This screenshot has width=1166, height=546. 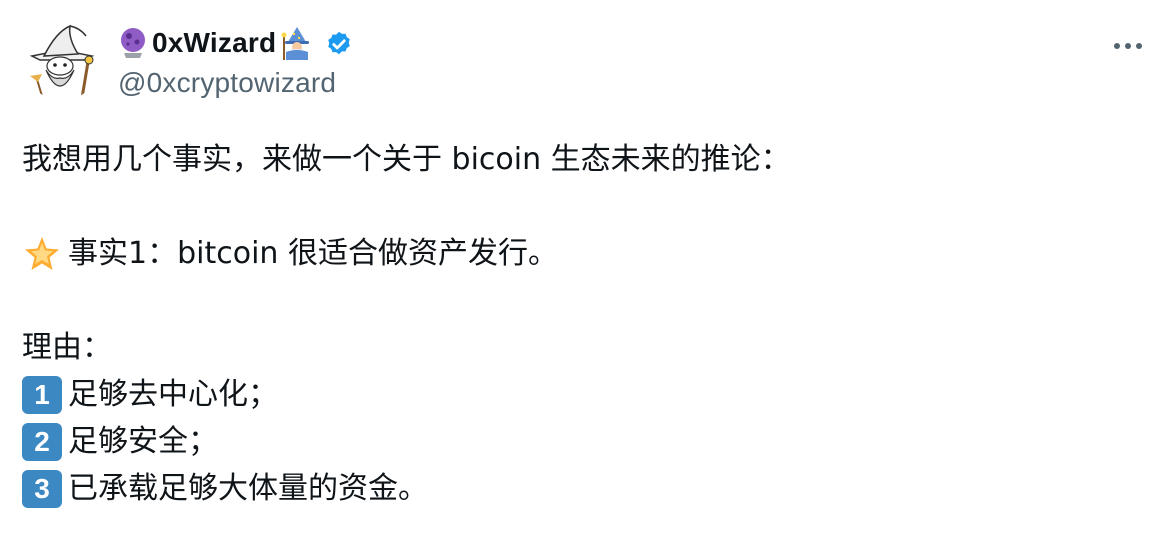 I want to click on wizard-avatar-icon, so click(x=62, y=60).